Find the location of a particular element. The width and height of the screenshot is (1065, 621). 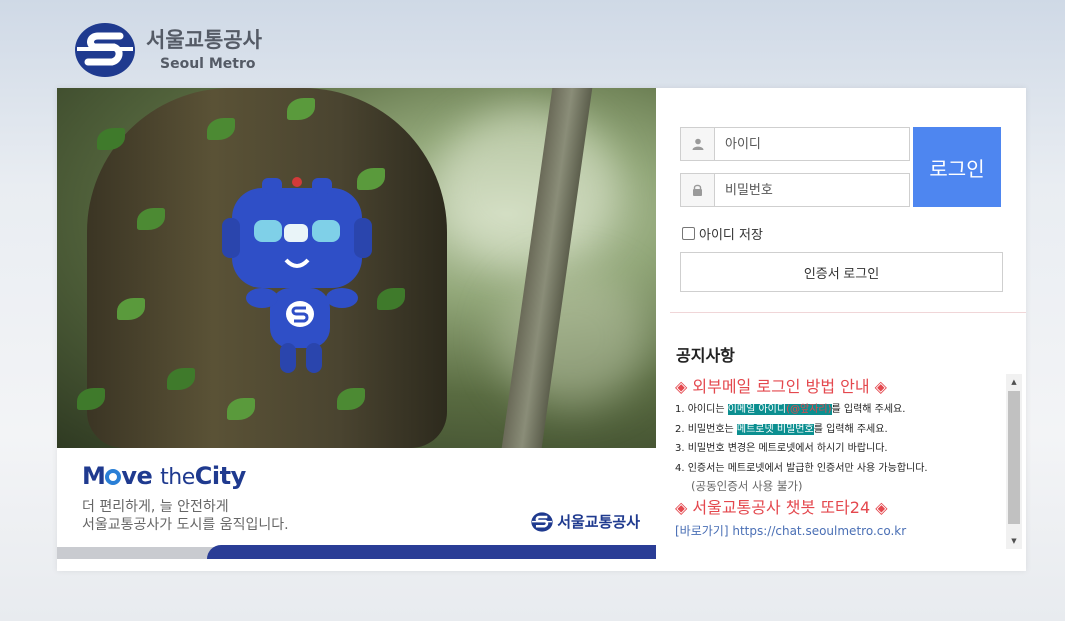

banner-stripe-blue is located at coordinates (431, 552).